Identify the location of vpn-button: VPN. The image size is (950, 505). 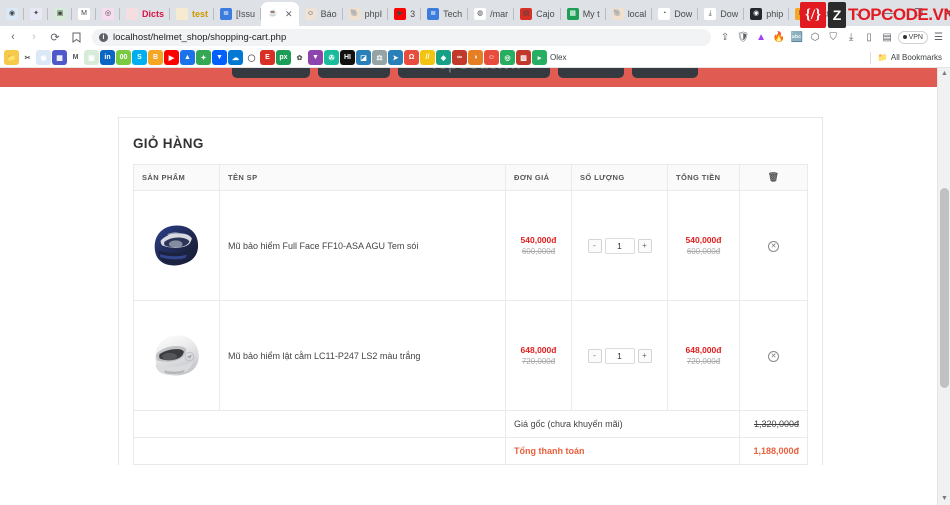
(912, 37).